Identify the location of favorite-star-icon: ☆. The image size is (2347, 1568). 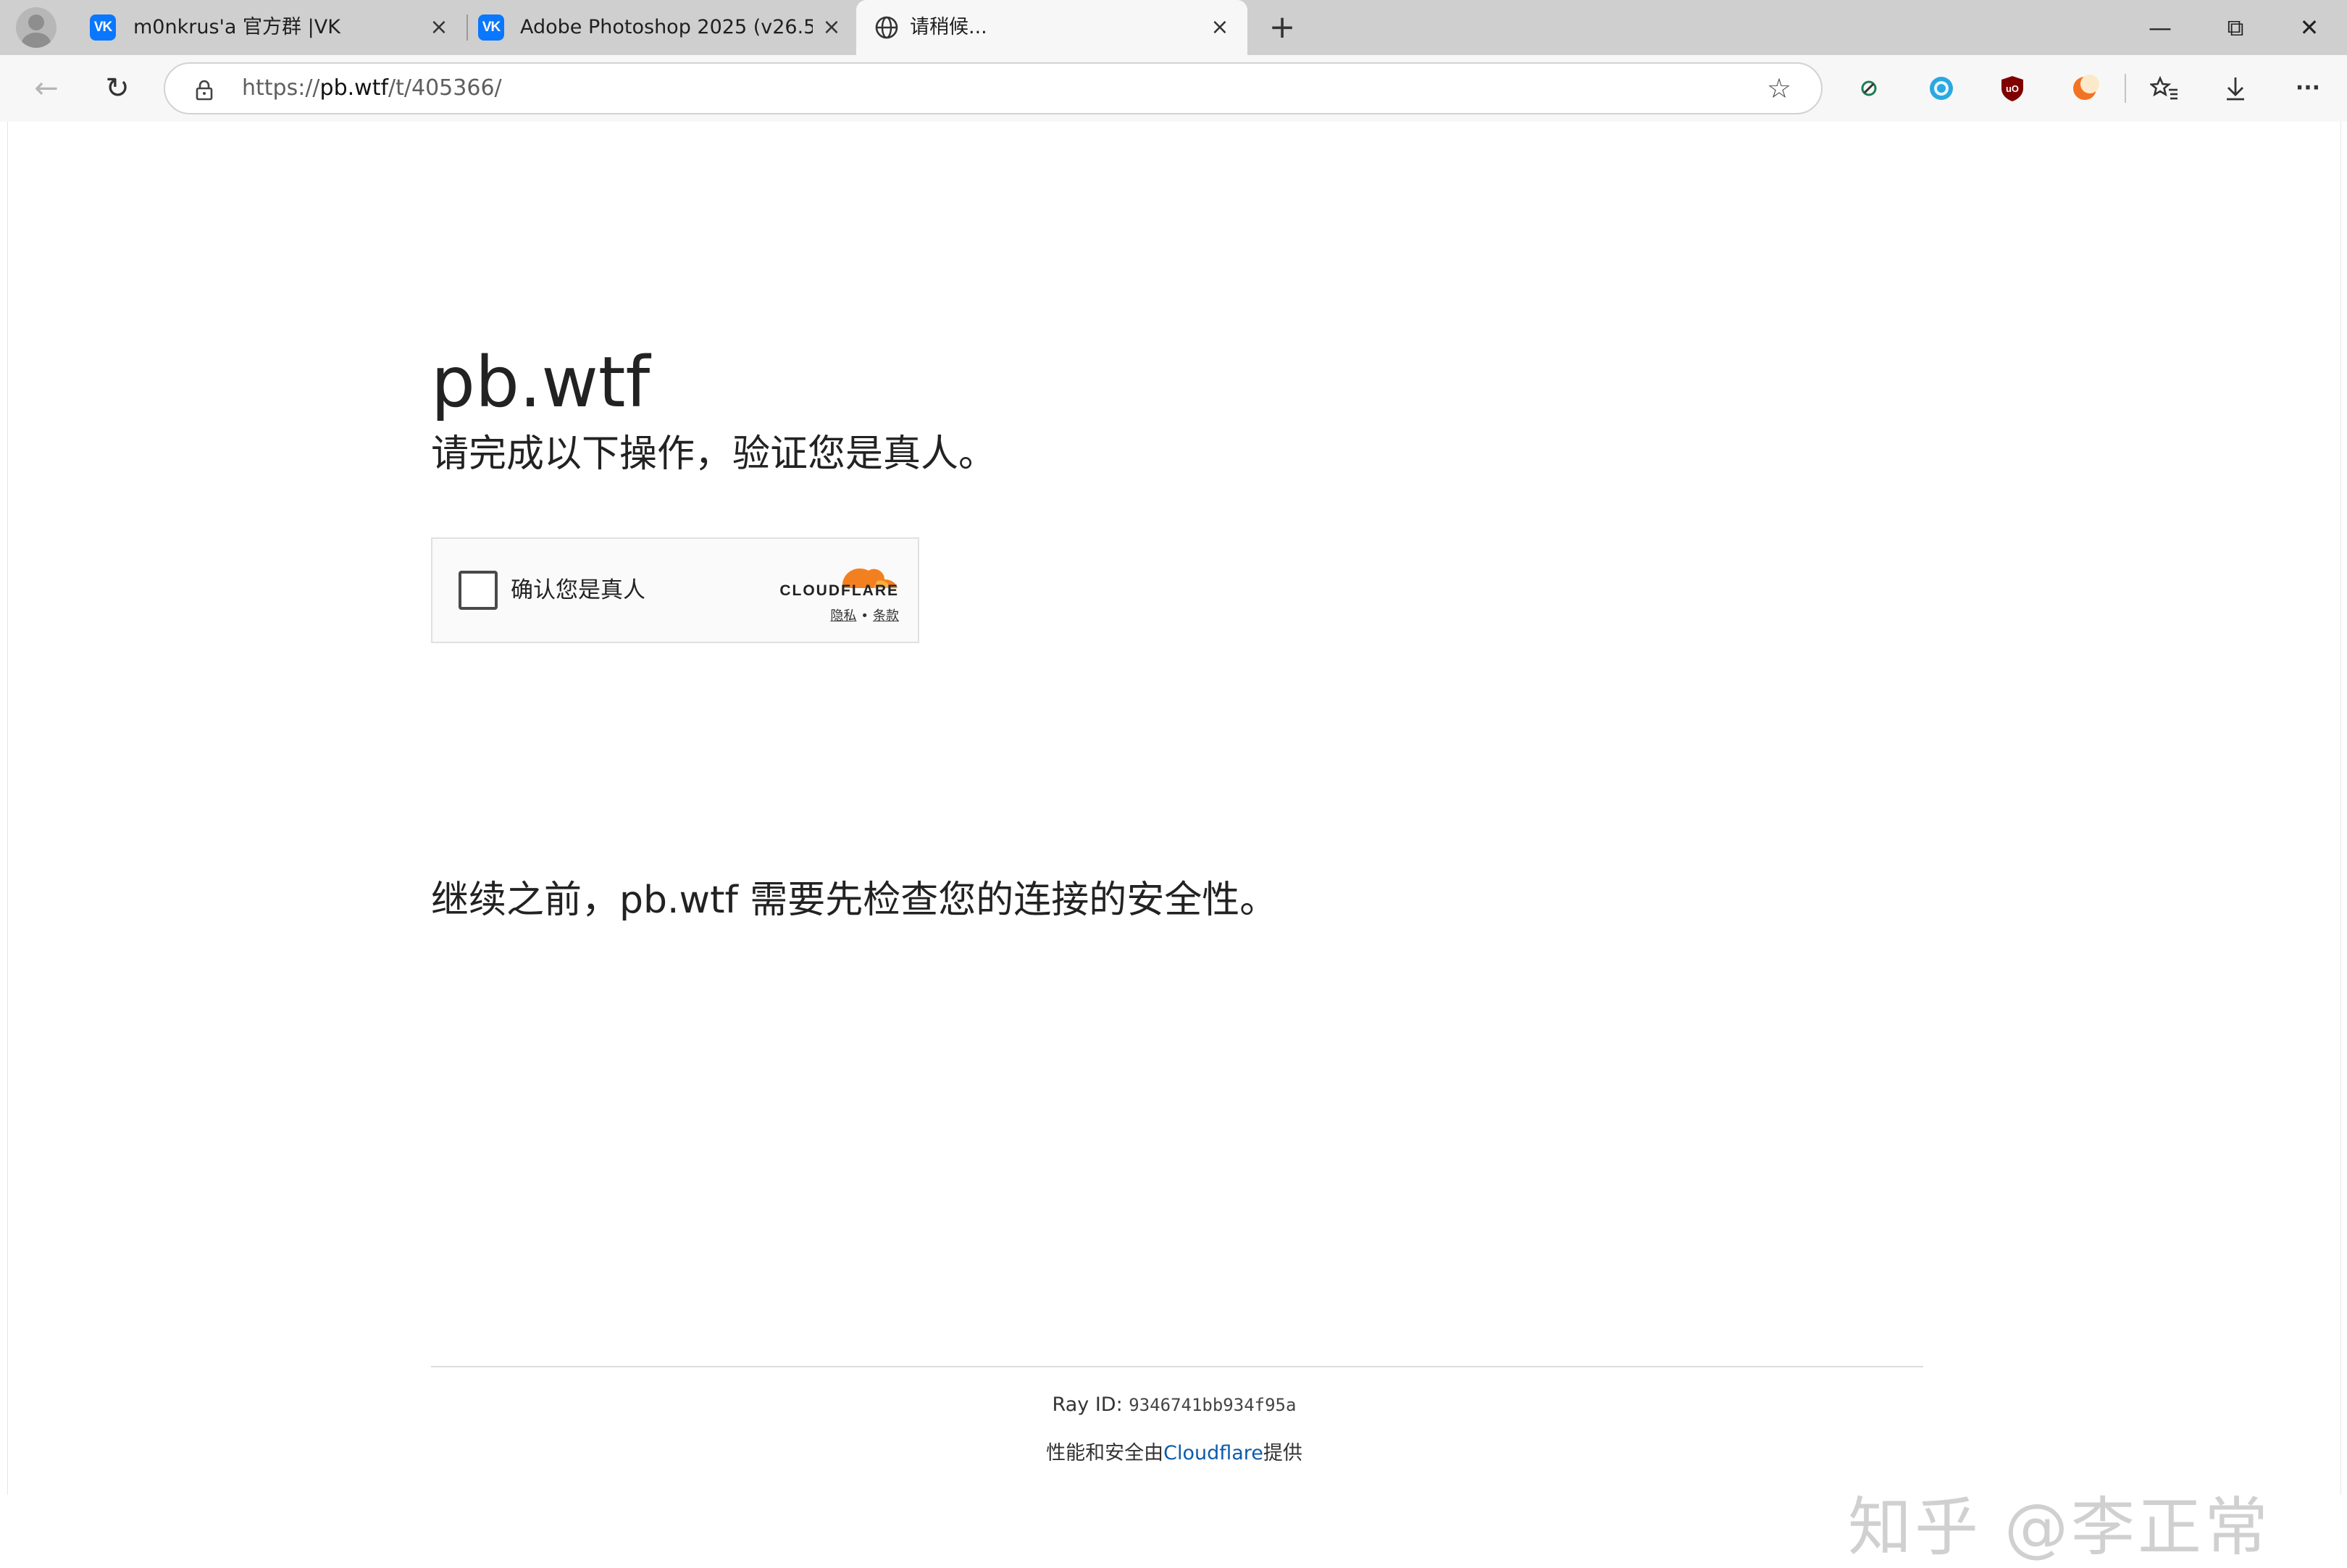
(1779, 88).